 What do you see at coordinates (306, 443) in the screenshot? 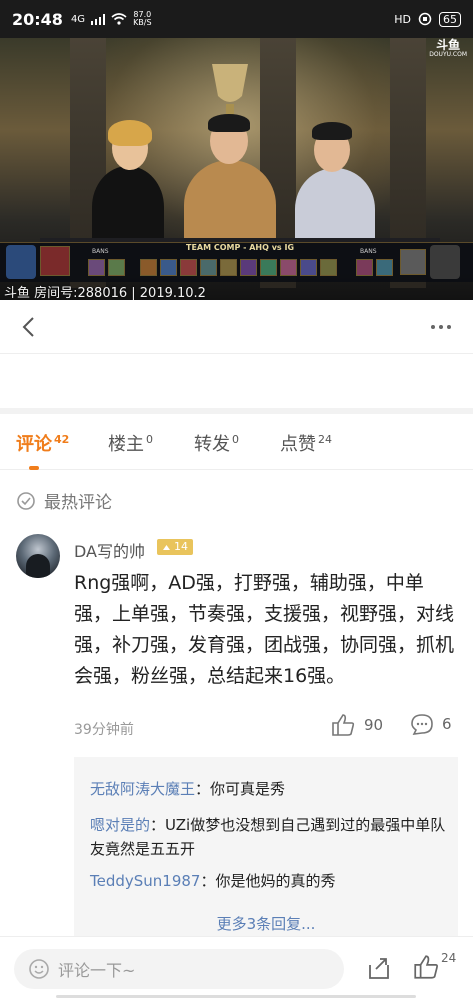
I see `tab-likes: 点赞 24` at bounding box center [306, 443].